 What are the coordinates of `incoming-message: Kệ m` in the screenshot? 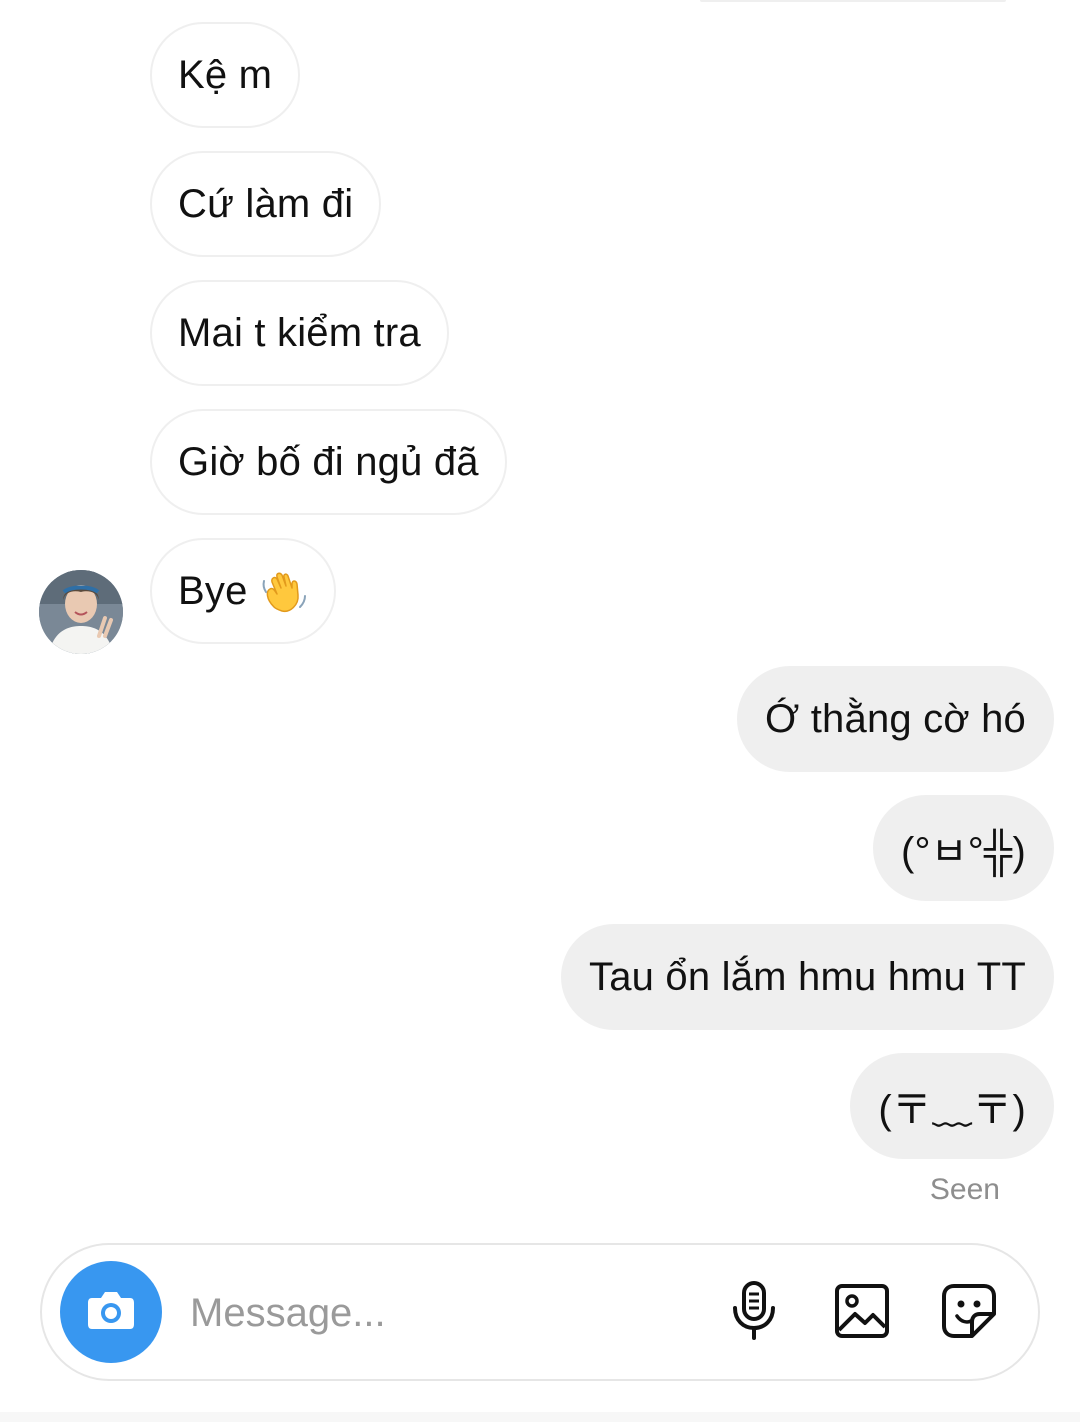 It's located at (225, 75).